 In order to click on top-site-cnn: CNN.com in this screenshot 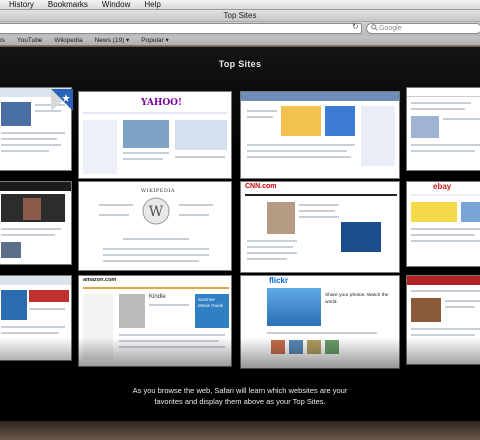, I will do `click(320, 227)`.